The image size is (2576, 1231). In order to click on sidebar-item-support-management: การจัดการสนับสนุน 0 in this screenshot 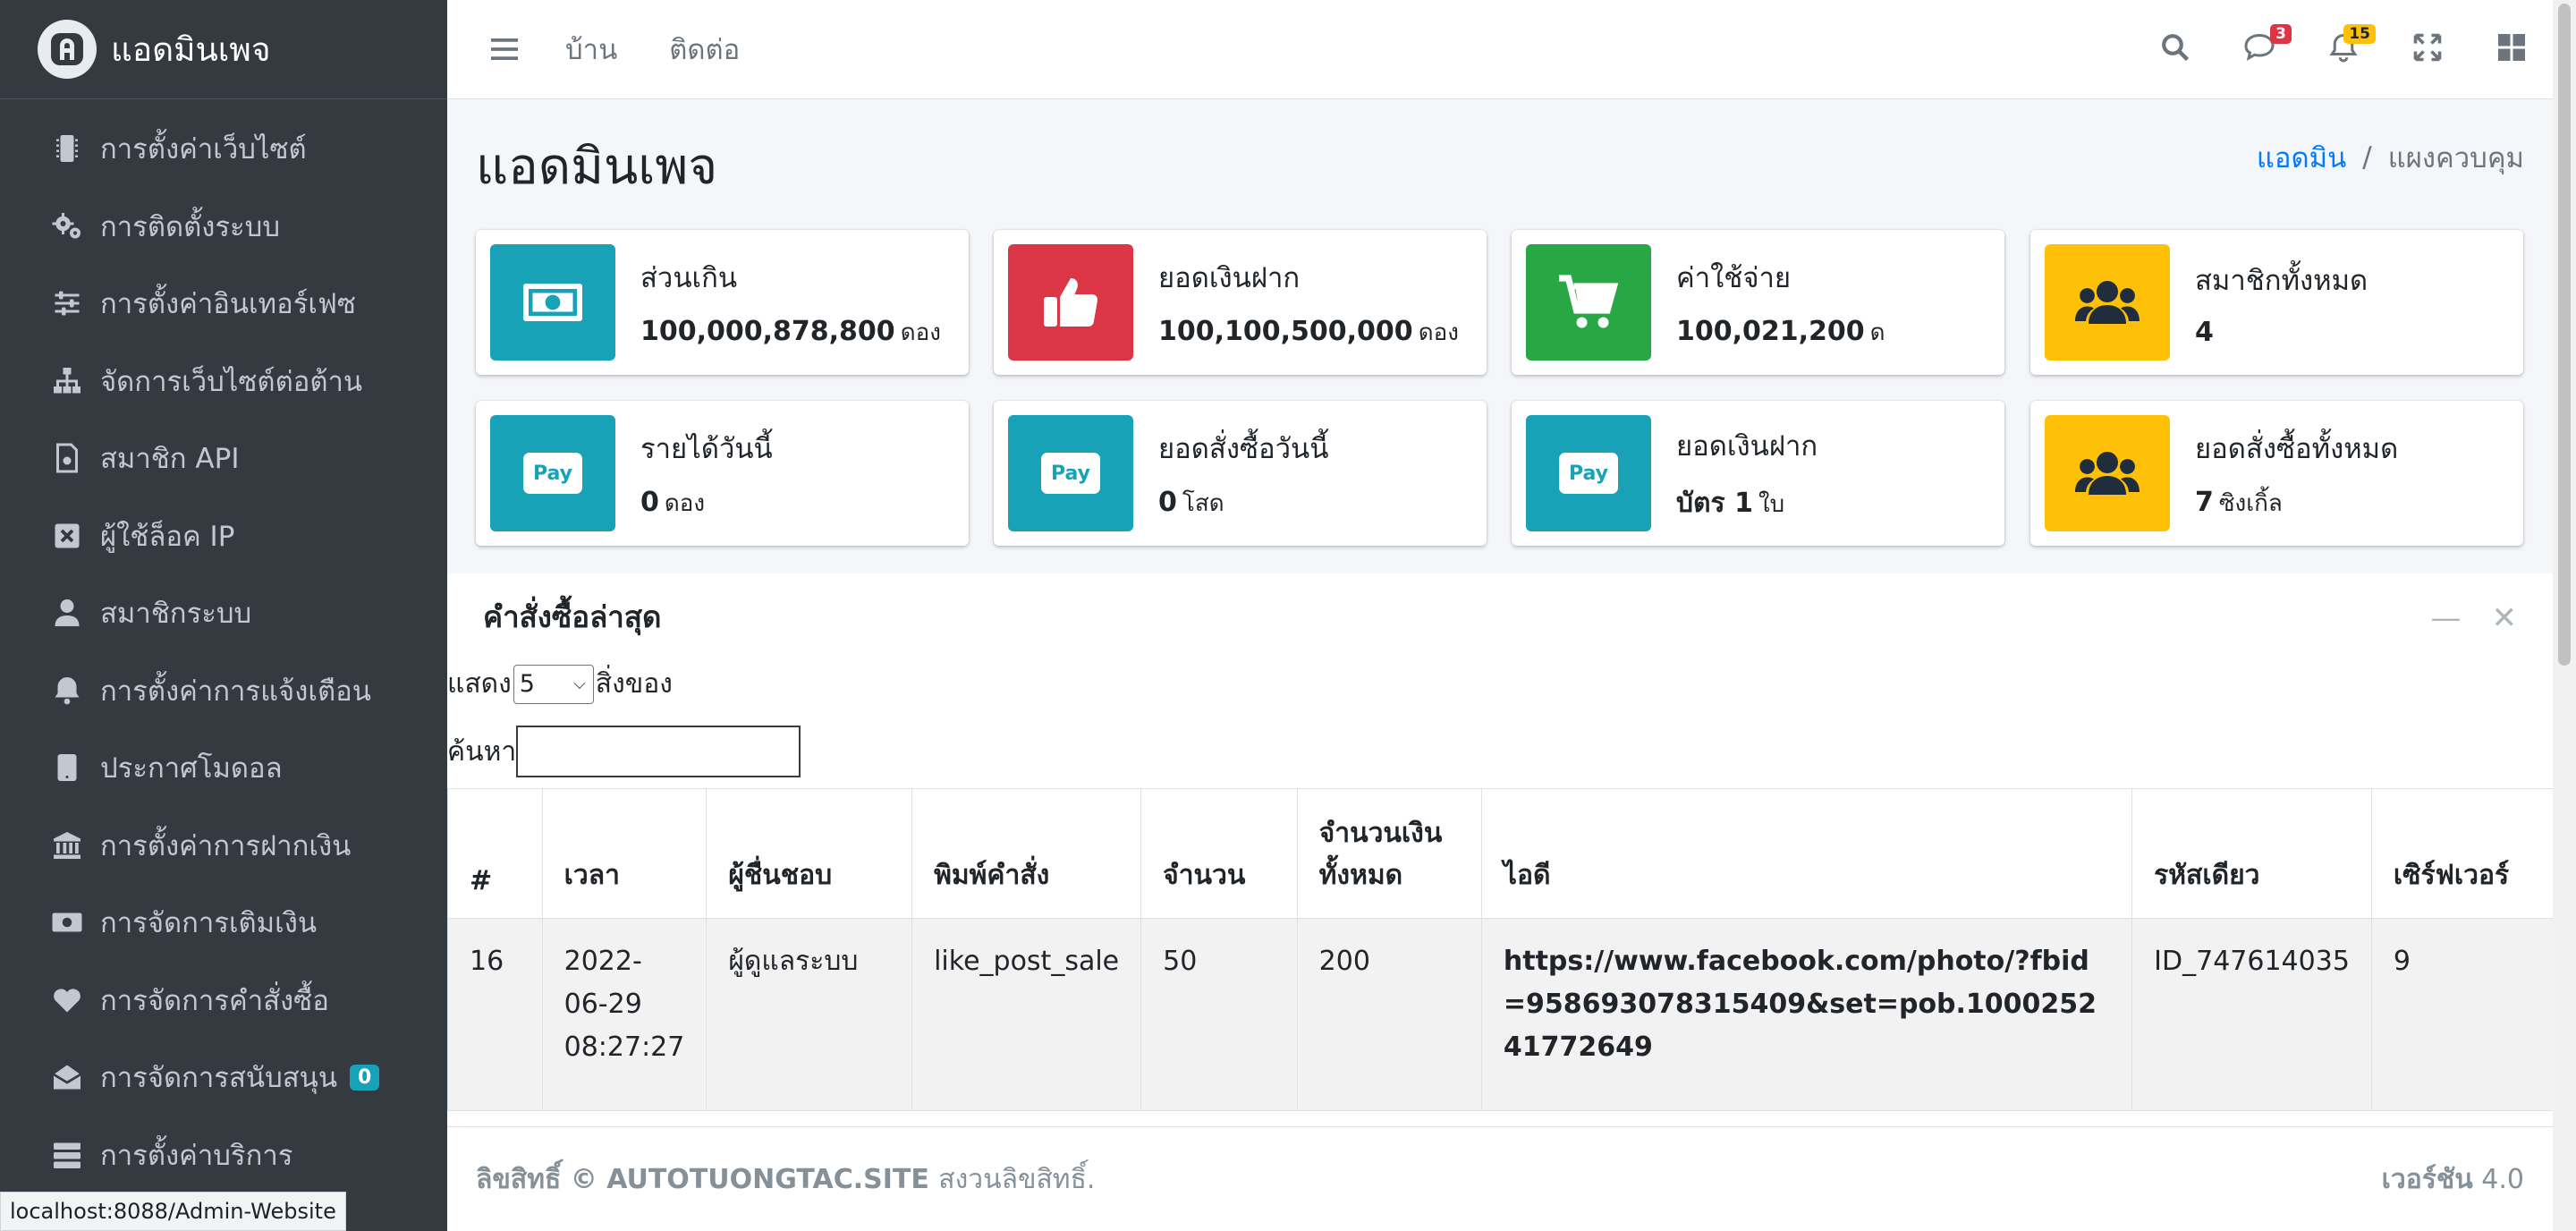, I will do `click(223, 1077)`.